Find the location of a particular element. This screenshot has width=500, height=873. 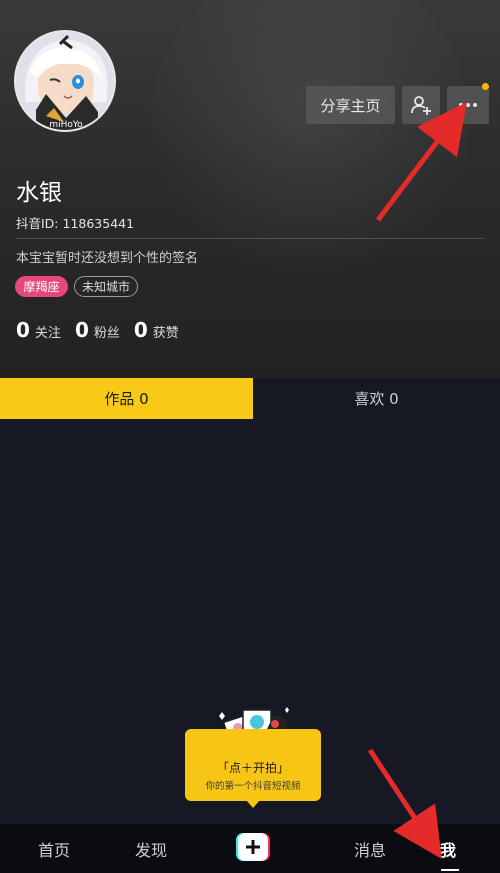

tab-likes: 喜欢 0 is located at coordinates (376, 398).